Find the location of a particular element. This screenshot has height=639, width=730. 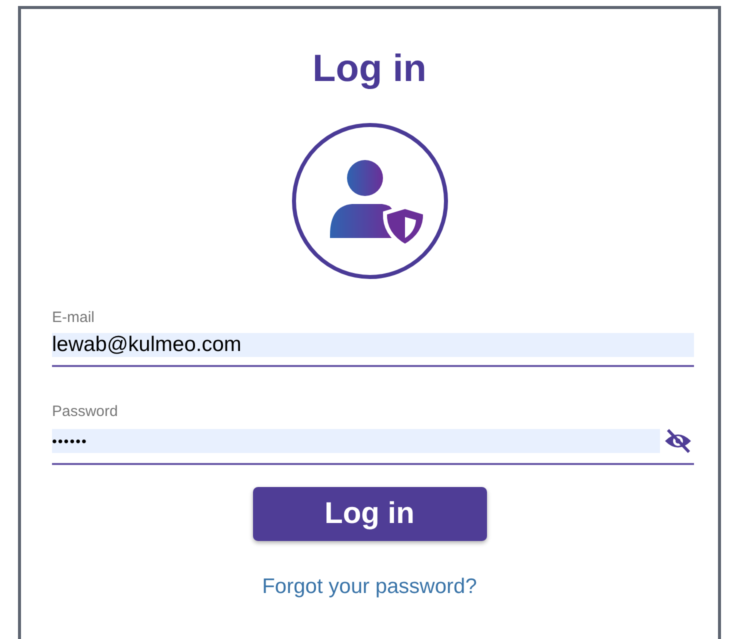

field-label: Password is located at coordinates (85, 412).